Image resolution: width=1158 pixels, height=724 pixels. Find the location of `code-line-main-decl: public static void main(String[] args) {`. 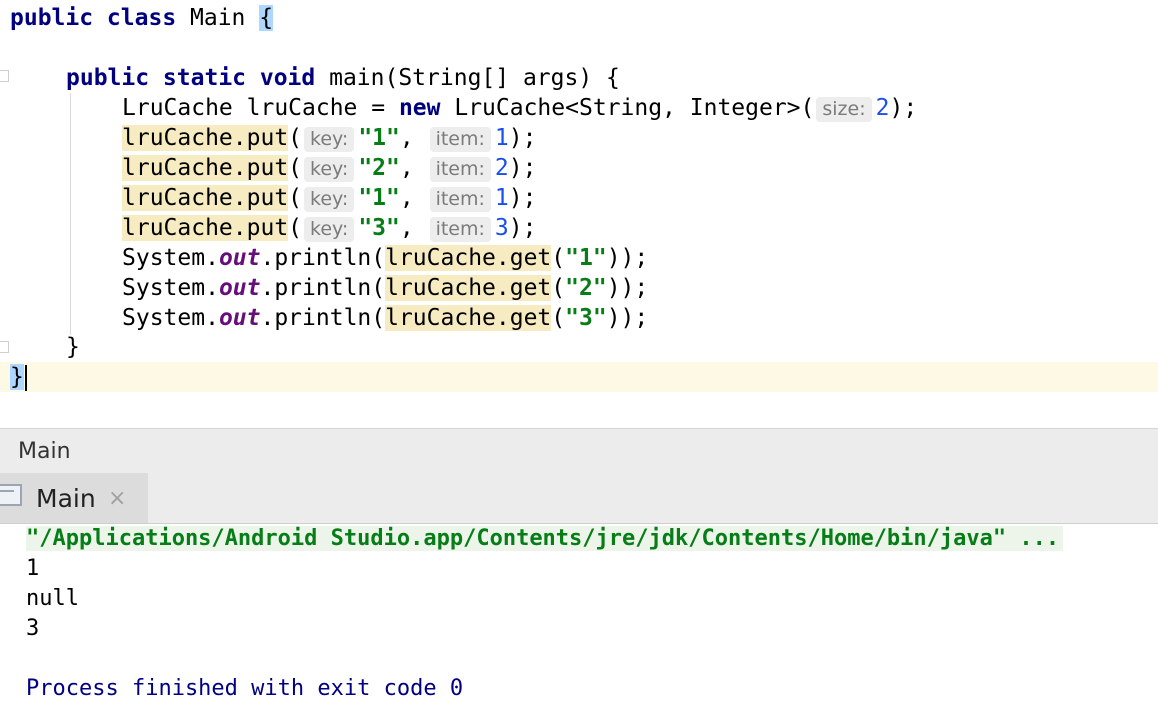

code-line-main-decl: public static void main(String[] args) { is located at coordinates (343, 78).